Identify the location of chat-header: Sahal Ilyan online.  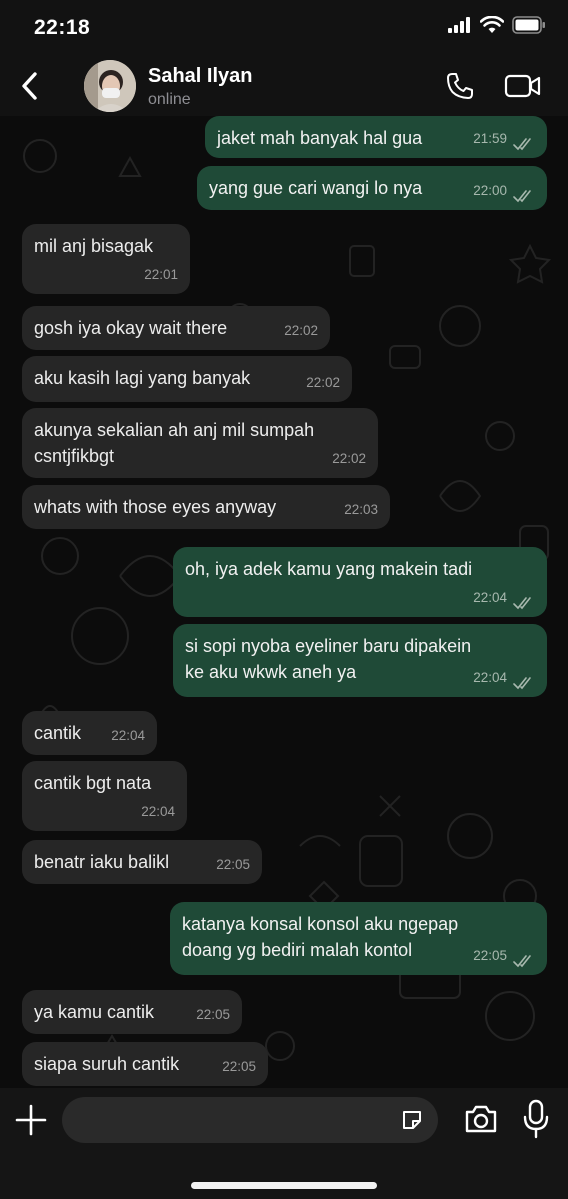
(284, 86).